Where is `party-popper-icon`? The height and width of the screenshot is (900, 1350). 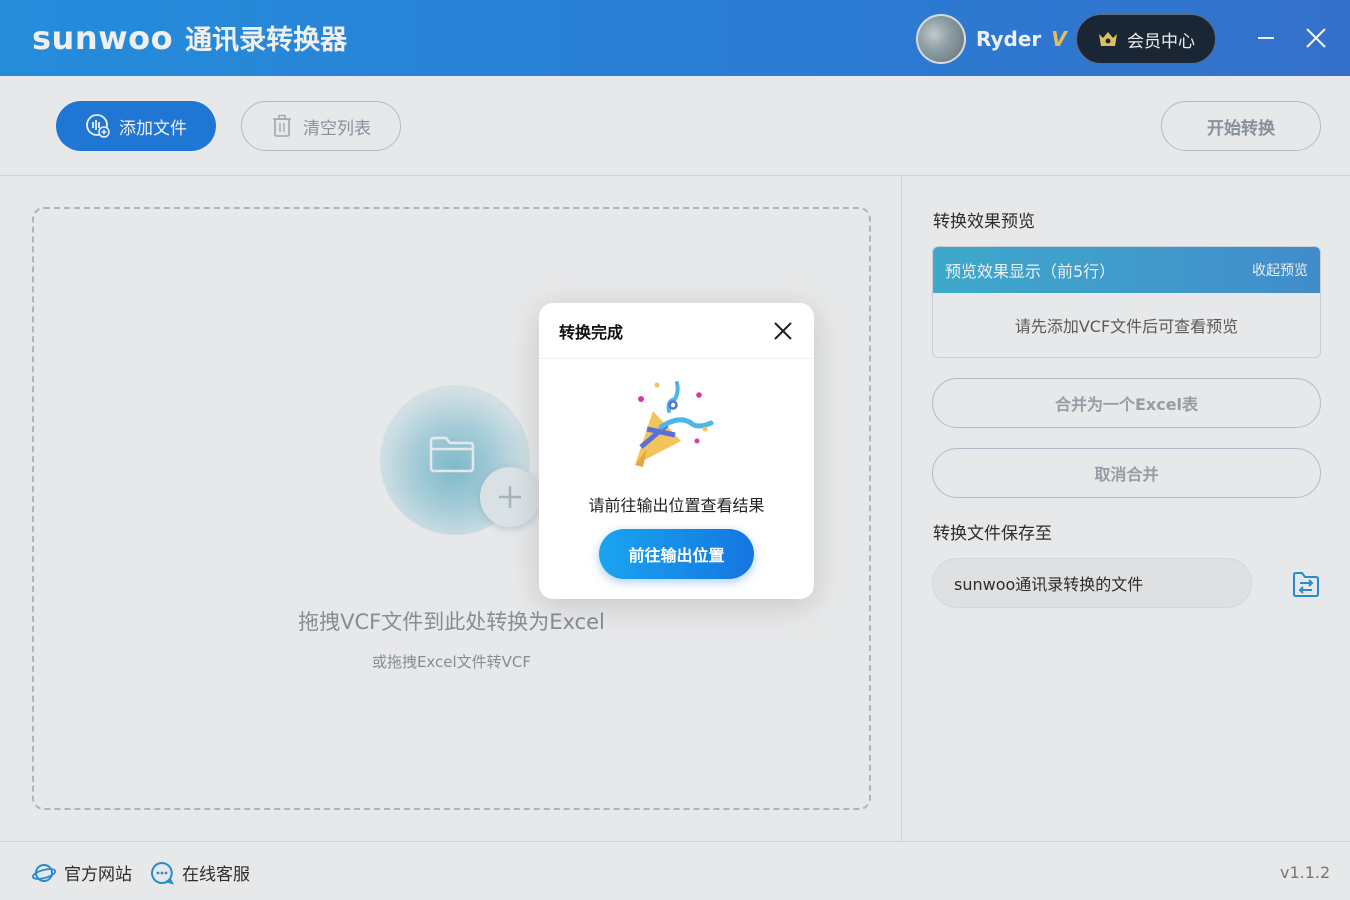
party-popper-icon is located at coordinates (674, 424).